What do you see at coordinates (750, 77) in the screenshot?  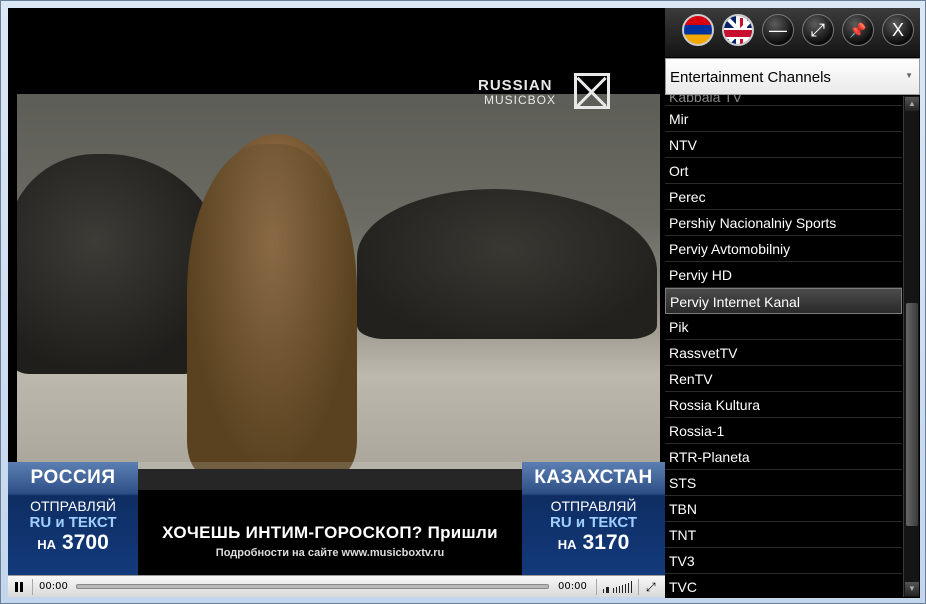 I see `category-selected: Entertainment Channels` at bounding box center [750, 77].